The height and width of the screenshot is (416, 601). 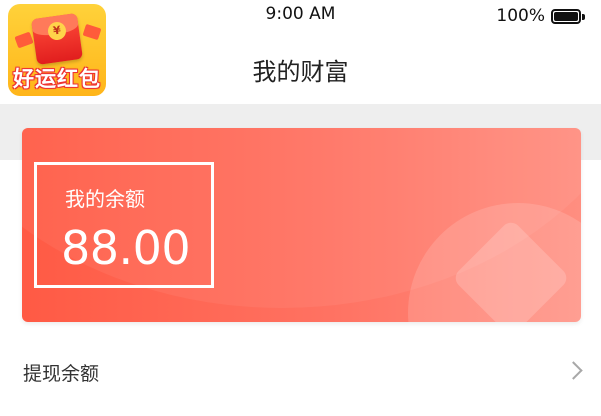 What do you see at coordinates (61, 374) in the screenshot?
I see `withdraw-balance-label: 提现余额` at bounding box center [61, 374].